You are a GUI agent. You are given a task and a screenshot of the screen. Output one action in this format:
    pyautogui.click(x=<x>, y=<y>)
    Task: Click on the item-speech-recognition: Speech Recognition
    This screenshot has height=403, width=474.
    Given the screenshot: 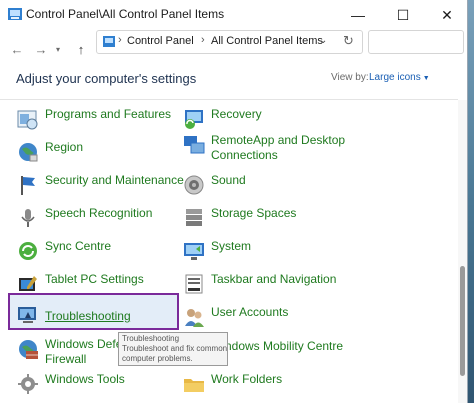 What is the action you would take?
    pyautogui.click(x=97, y=217)
    